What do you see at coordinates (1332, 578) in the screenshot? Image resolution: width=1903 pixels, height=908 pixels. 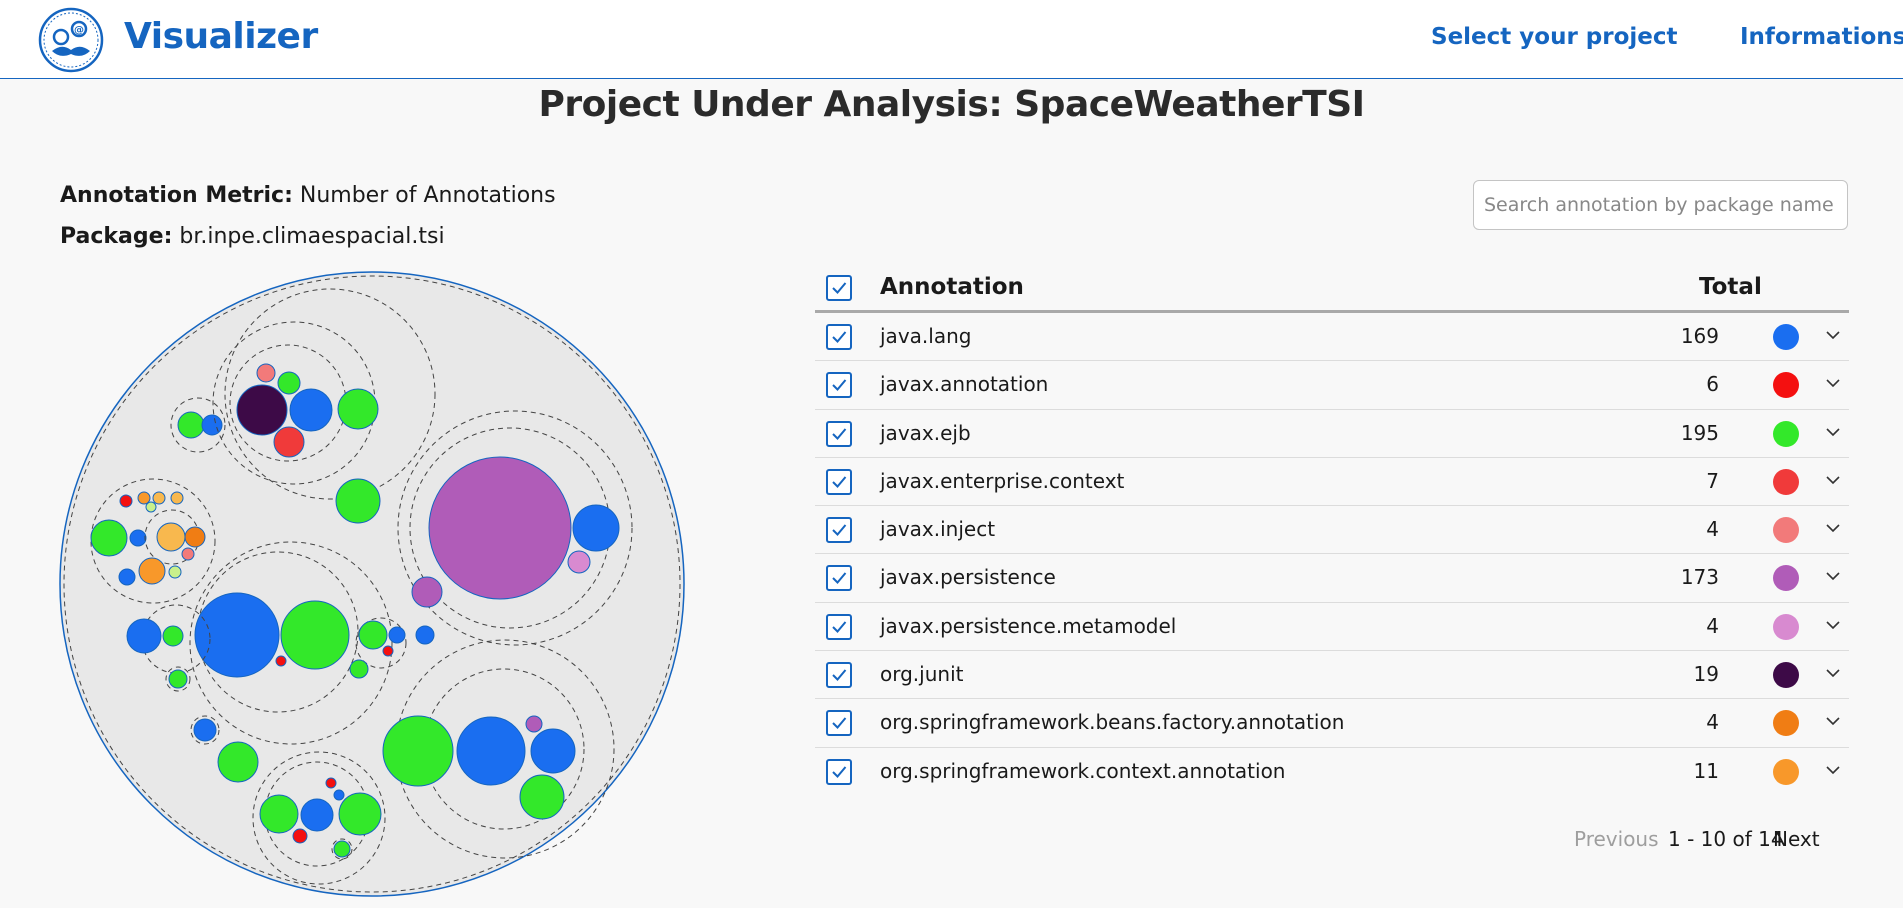 I see `table-row: javax.persistence 173` at bounding box center [1332, 578].